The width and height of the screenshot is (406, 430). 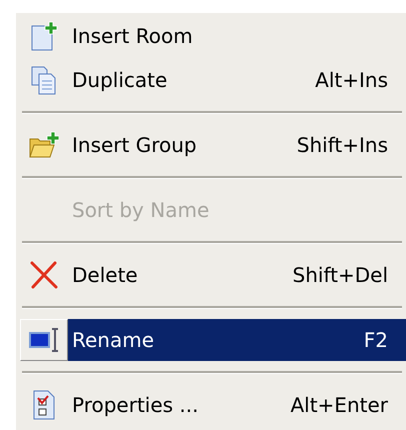 What do you see at coordinates (237, 275) in the screenshot?
I see `menu-item: Delete Shift+Del` at bounding box center [237, 275].